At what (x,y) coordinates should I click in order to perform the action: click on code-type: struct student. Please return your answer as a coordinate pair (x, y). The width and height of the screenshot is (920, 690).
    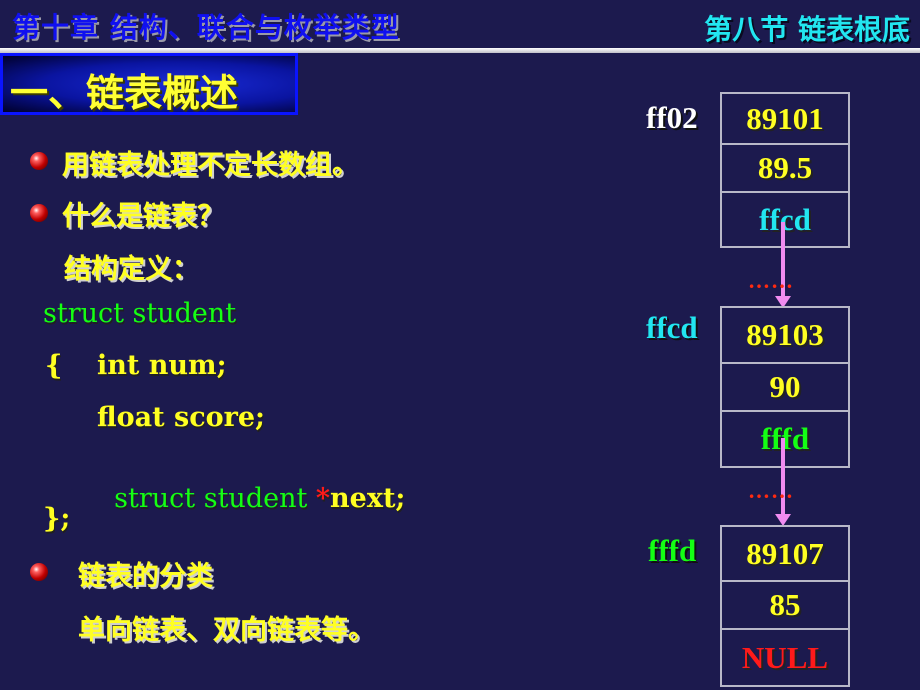
    Looking at the image, I should click on (215, 498).